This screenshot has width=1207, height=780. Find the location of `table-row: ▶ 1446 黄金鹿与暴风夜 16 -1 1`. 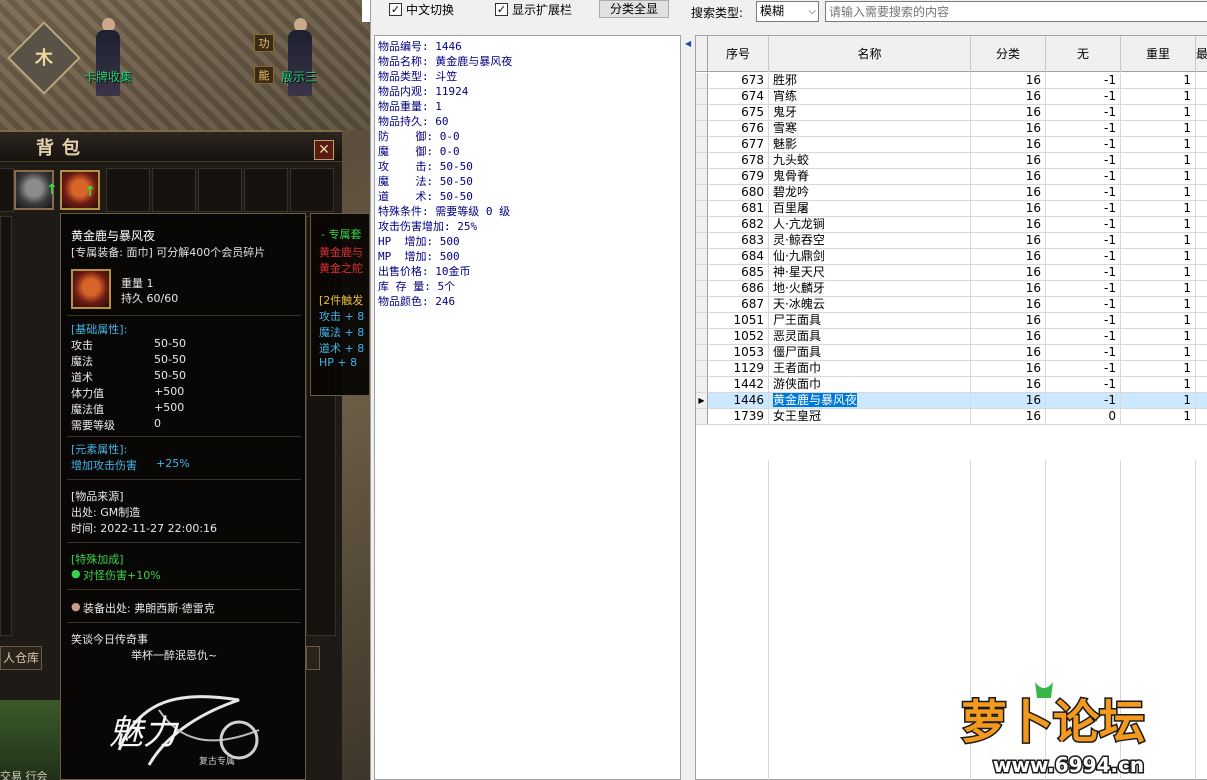

table-row: ▶ 1446 黄金鹿与暴风夜 16 -1 1 is located at coordinates (951, 401).